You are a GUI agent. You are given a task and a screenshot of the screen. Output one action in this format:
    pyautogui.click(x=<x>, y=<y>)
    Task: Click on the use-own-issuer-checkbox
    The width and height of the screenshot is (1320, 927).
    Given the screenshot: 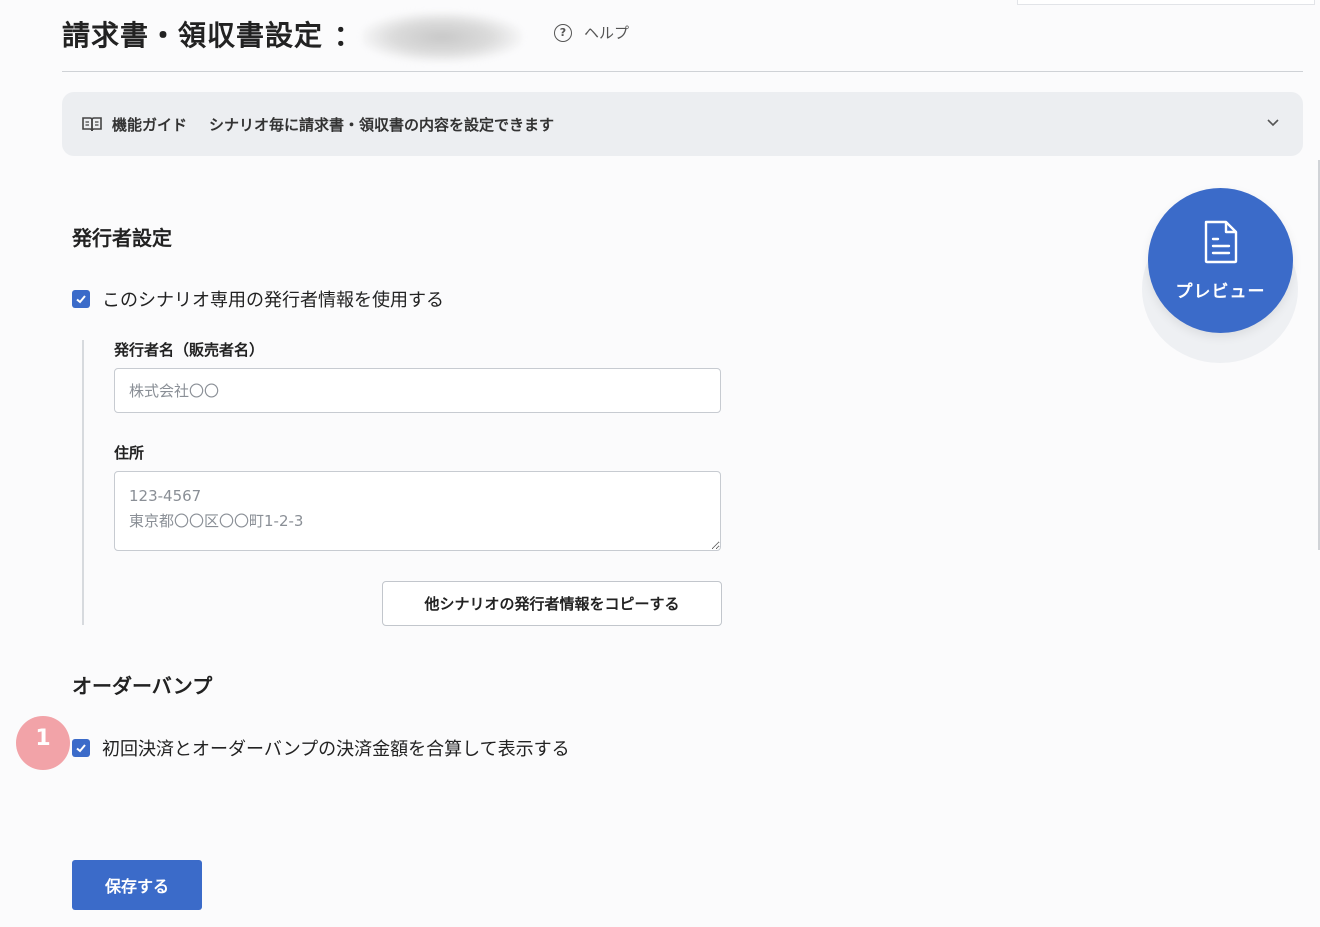 What is the action you would take?
    pyautogui.click(x=81, y=299)
    